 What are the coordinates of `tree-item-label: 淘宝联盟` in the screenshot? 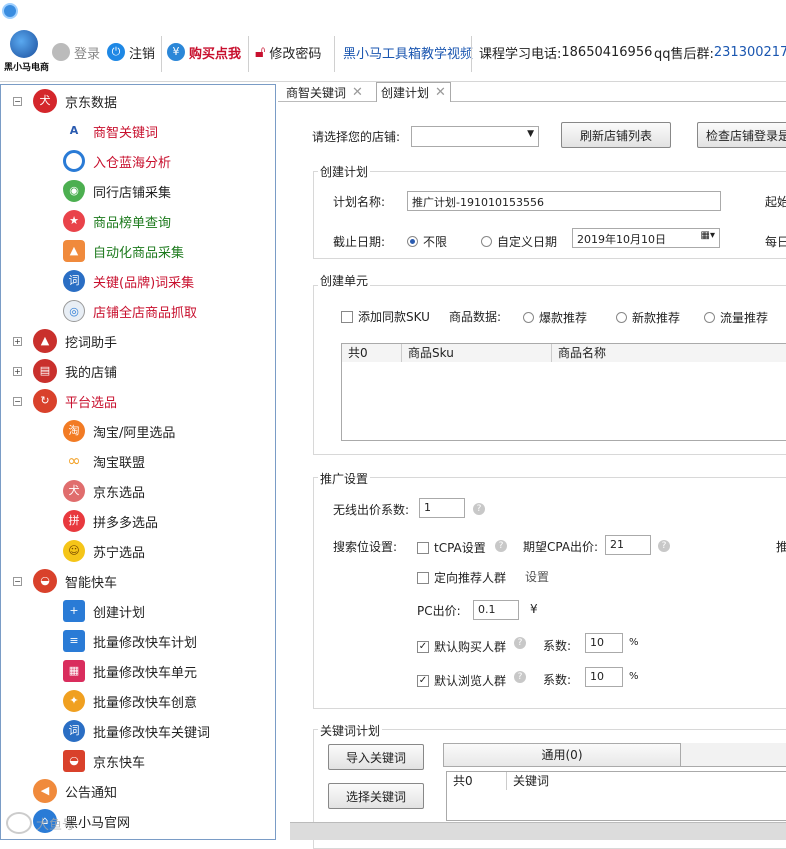 It's located at (119, 463).